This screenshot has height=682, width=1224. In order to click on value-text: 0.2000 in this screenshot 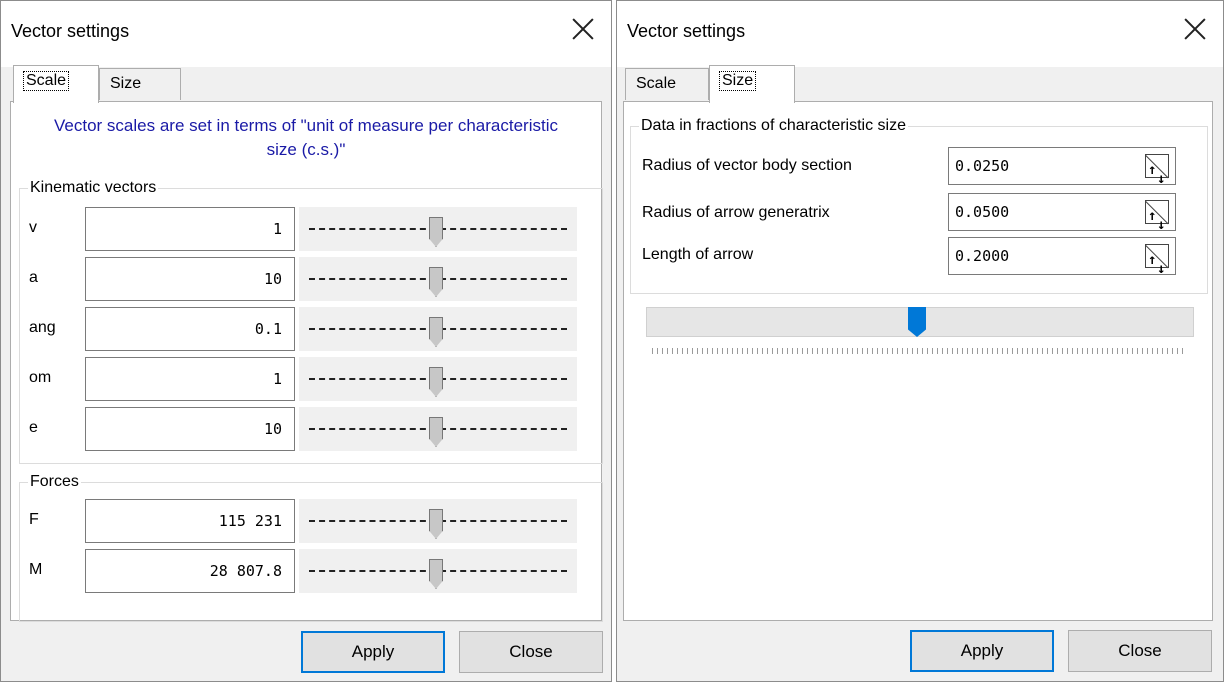, I will do `click(982, 256)`.